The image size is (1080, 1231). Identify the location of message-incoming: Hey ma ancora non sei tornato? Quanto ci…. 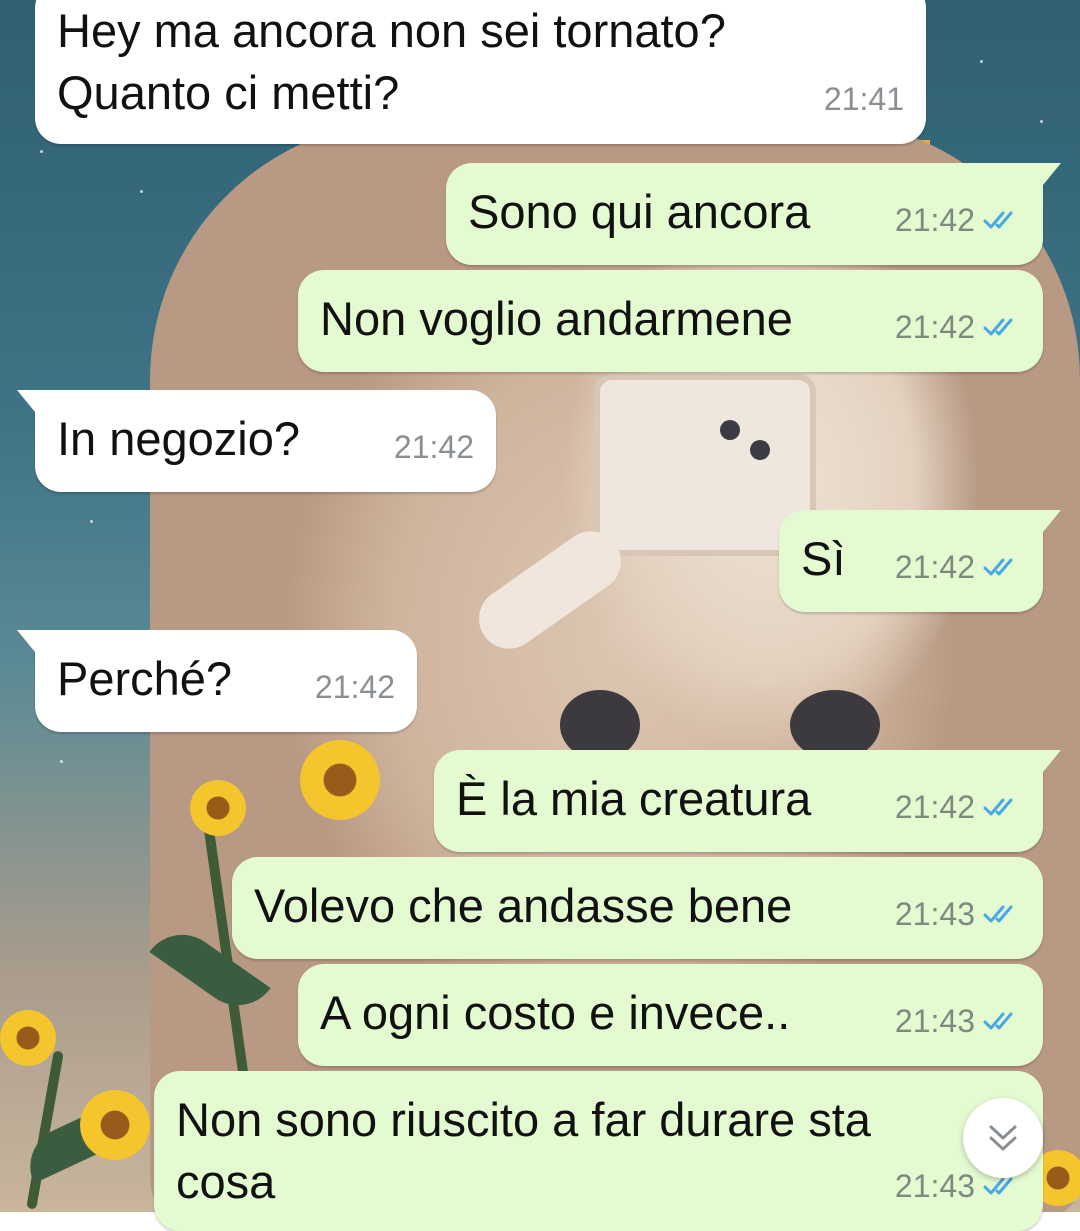
(480, 72).